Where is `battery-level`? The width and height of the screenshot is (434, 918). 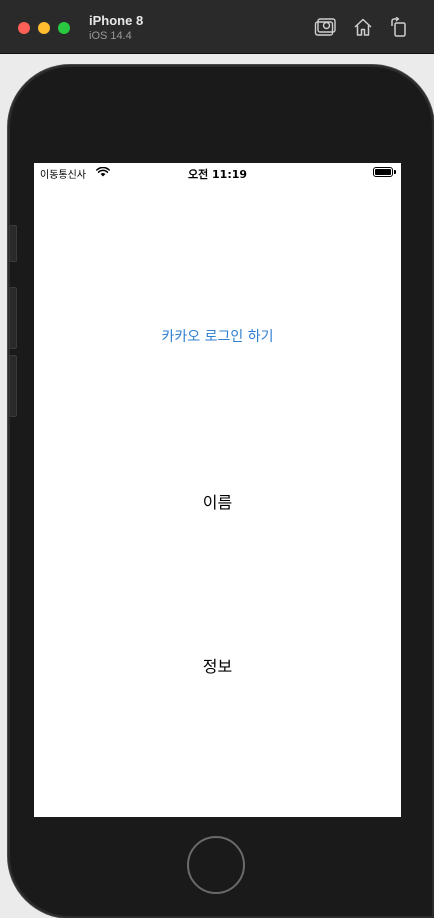 battery-level is located at coordinates (383, 172).